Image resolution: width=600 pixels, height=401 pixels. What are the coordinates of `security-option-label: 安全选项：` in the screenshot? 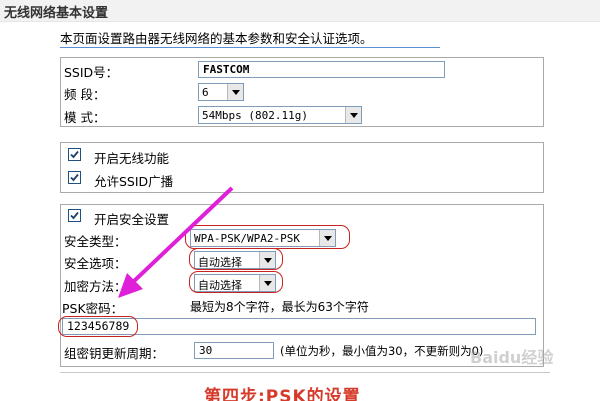 It's located at (95, 263).